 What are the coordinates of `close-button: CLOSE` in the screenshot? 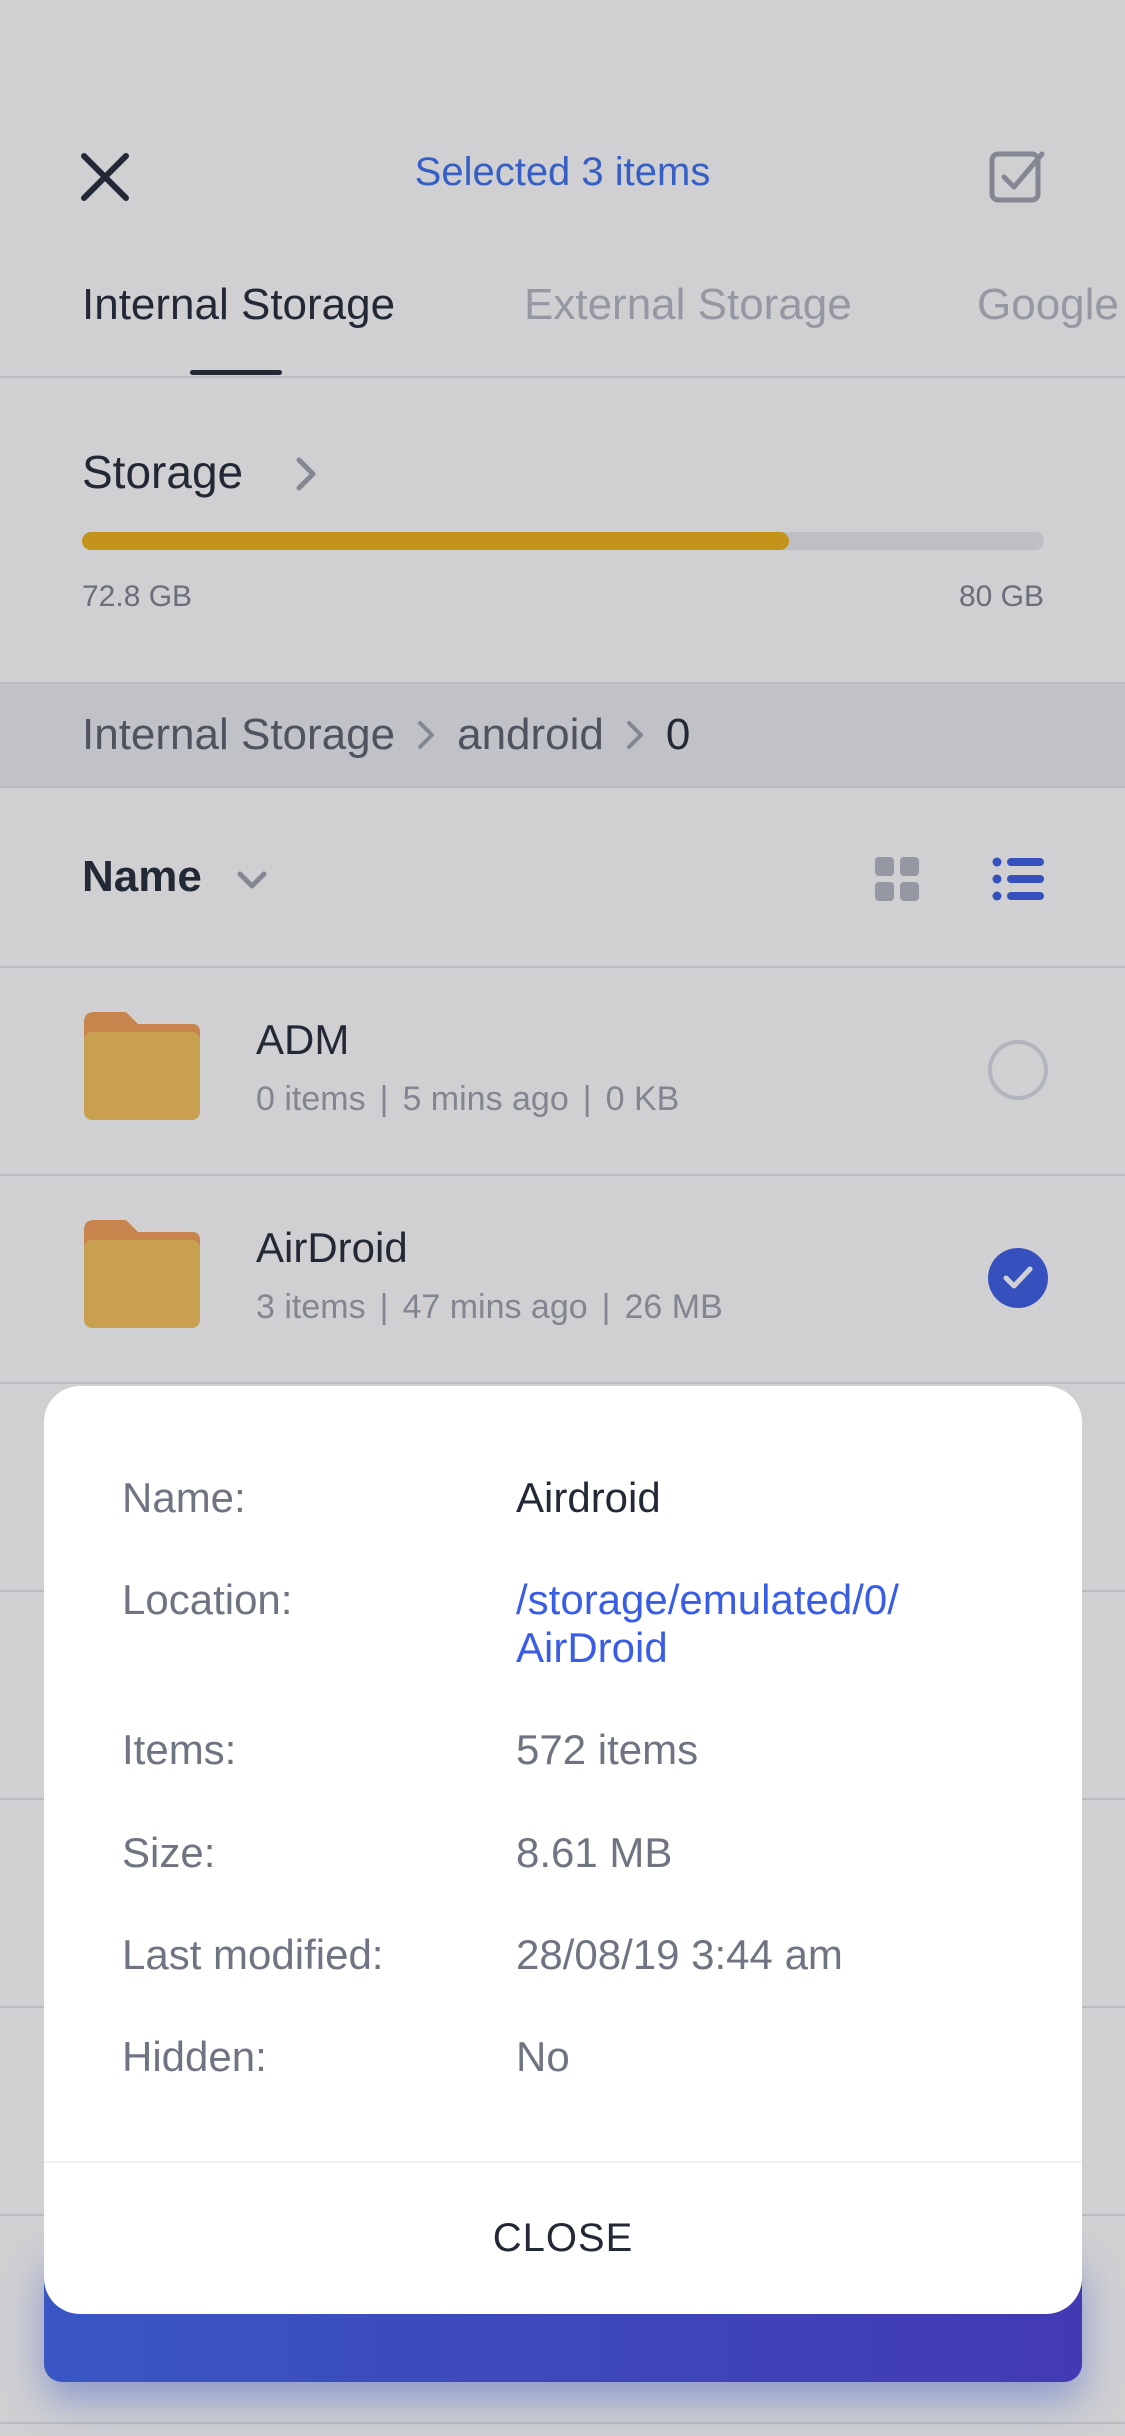 It's located at (563, 2238).